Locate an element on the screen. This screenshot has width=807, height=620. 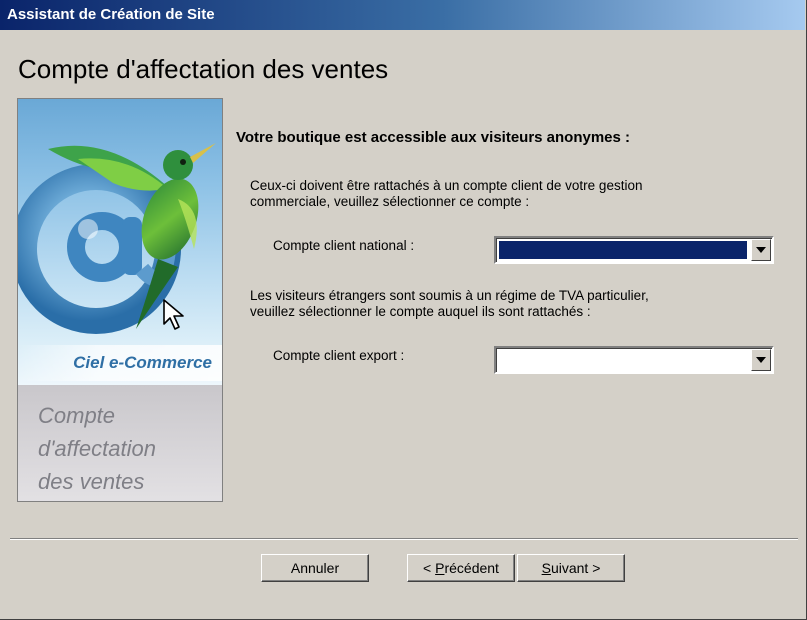
cancel-button-label: Annuler is located at coordinates (315, 568).